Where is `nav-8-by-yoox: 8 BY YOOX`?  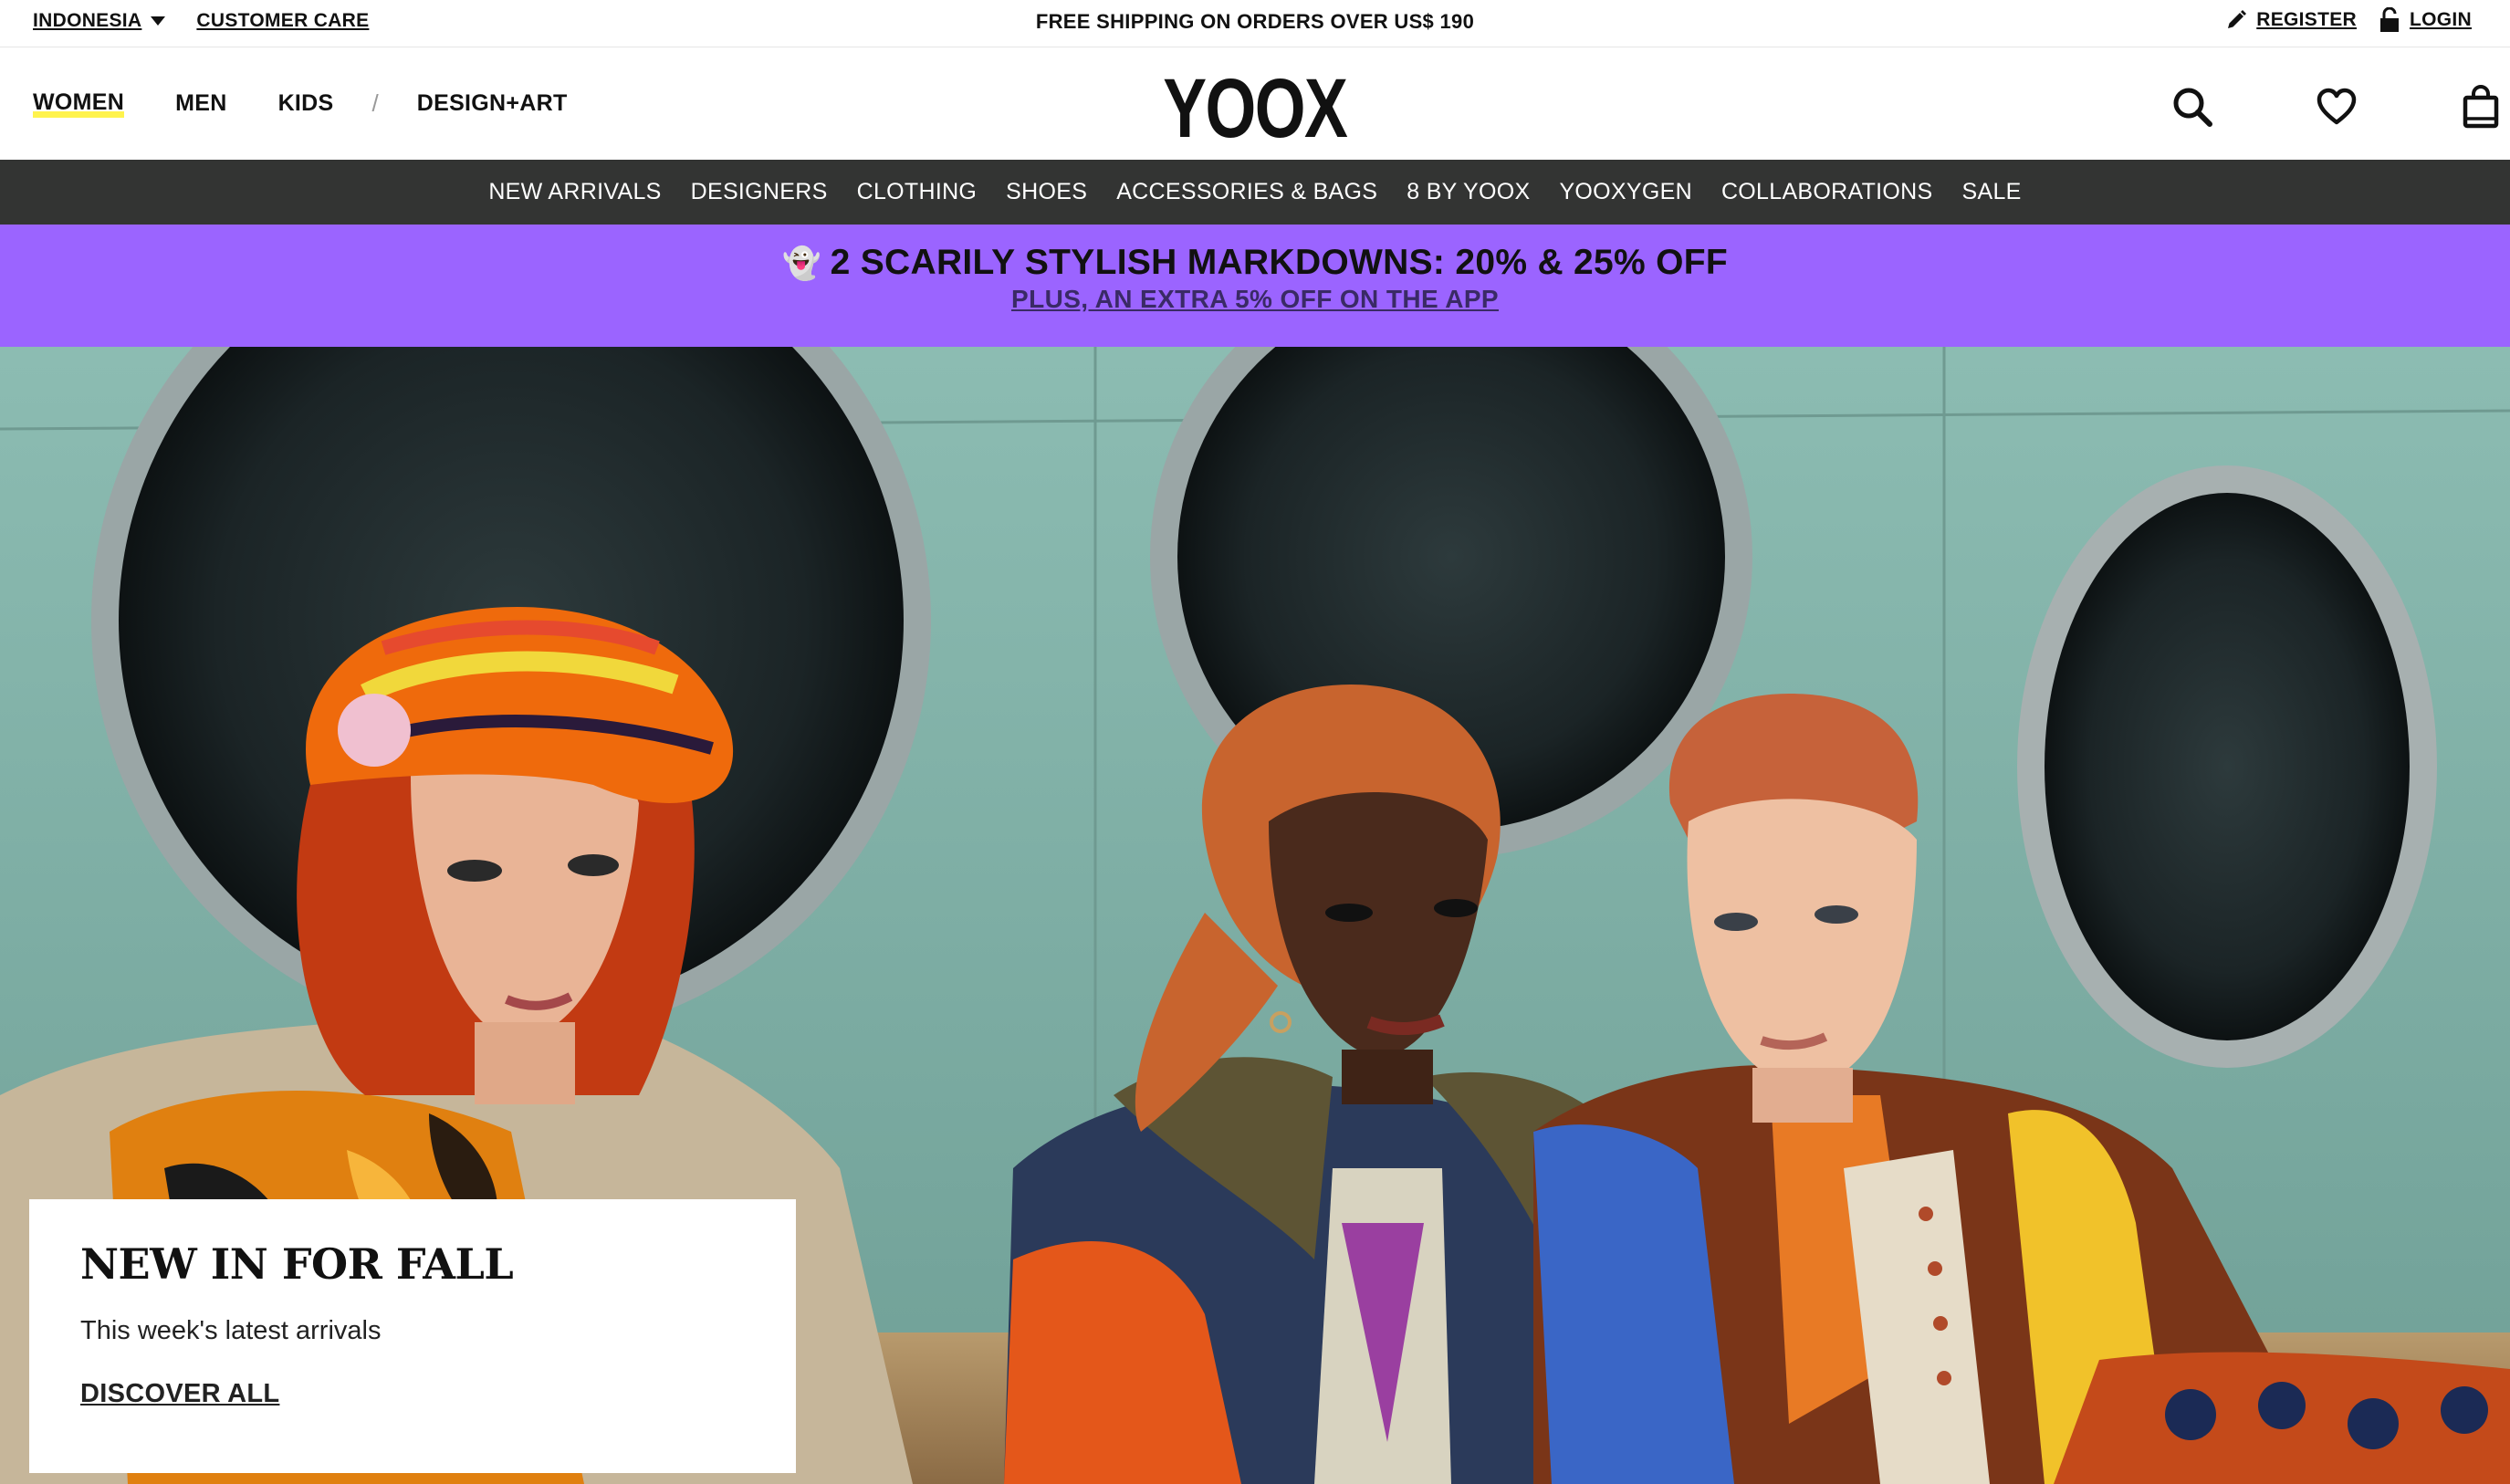
nav-8-by-yoox: 8 BY YOOX is located at coordinates (1468, 192).